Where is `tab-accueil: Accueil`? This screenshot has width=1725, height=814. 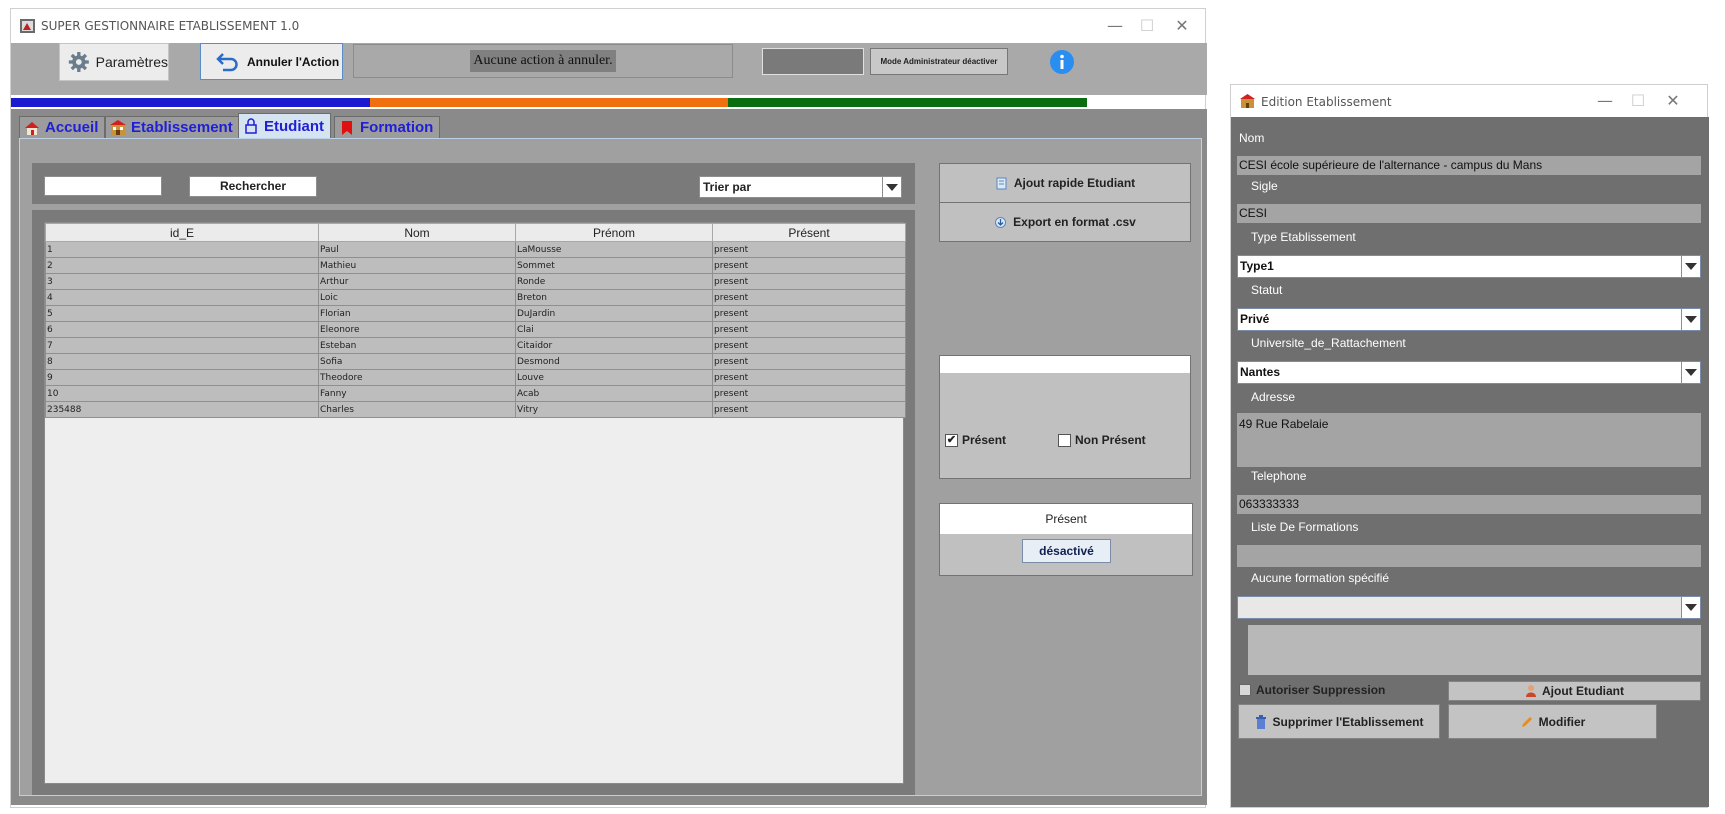 tab-accueil: Accueil is located at coordinates (62, 127).